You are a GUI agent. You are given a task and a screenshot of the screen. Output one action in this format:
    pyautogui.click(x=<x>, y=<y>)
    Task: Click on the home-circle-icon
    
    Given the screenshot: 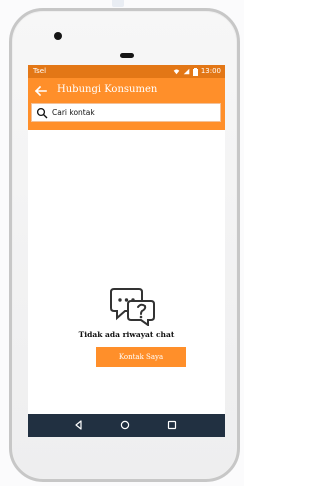 What is the action you would take?
    pyautogui.click(x=125, y=425)
    